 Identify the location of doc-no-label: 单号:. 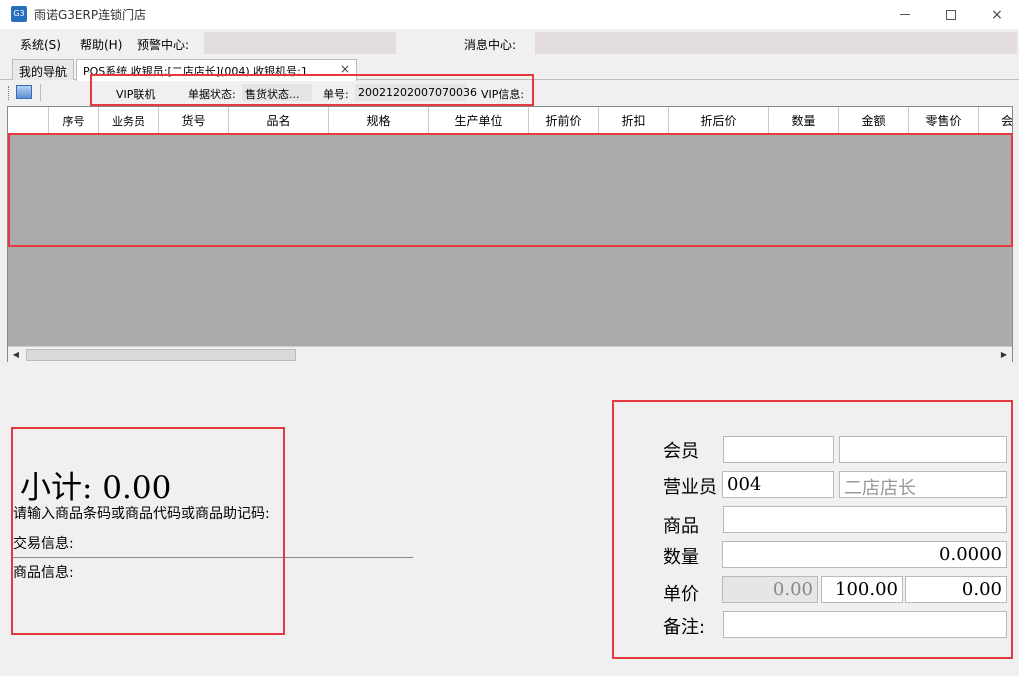
(336, 94).